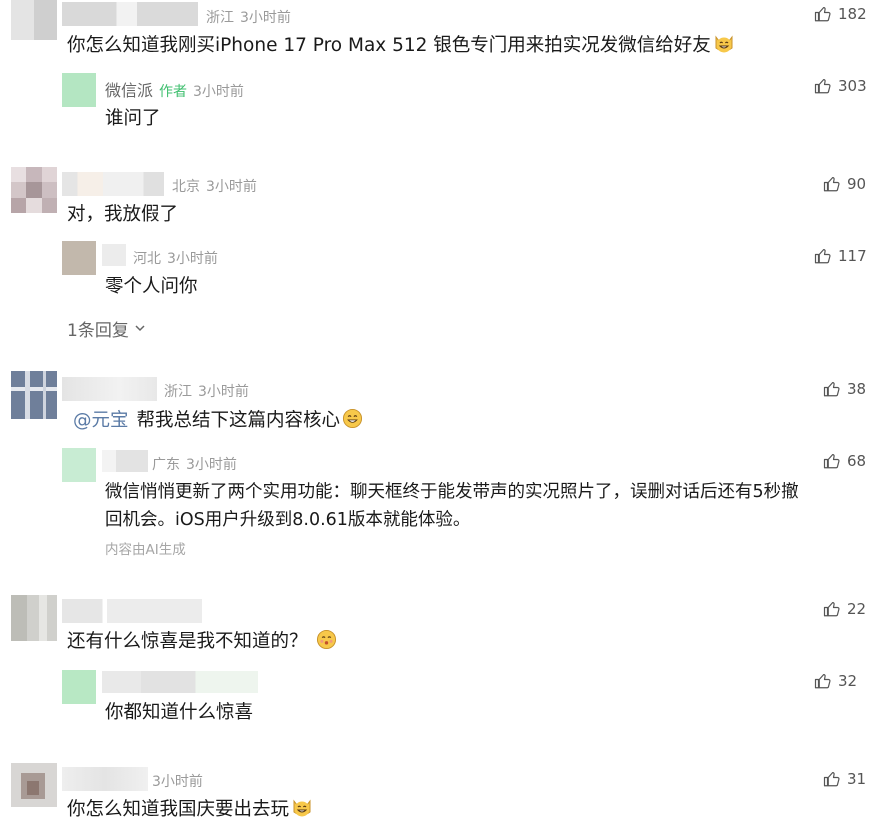 The width and height of the screenshot is (890, 828). Describe the element at coordinates (186, 187) in the screenshot. I see `region-label: 北京` at that location.